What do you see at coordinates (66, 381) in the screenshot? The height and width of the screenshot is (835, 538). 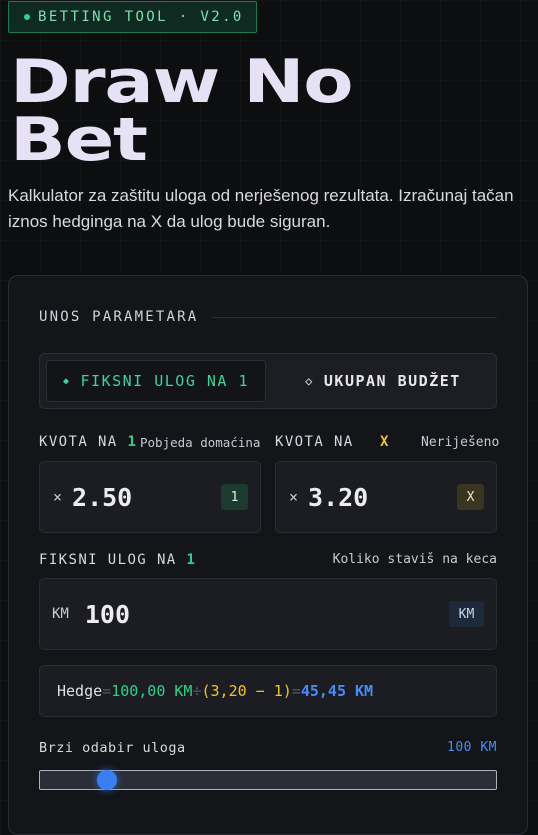 I see `diamond-filled-icon: ◆` at bounding box center [66, 381].